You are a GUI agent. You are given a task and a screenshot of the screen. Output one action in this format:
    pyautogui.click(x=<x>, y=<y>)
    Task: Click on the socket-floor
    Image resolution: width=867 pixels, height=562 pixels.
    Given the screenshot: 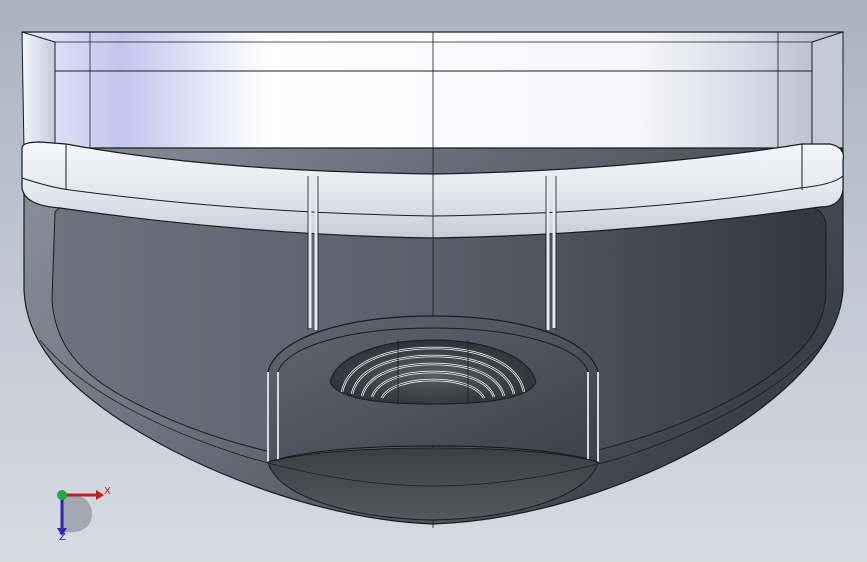 What is the action you would take?
    pyautogui.click(x=433, y=484)
    